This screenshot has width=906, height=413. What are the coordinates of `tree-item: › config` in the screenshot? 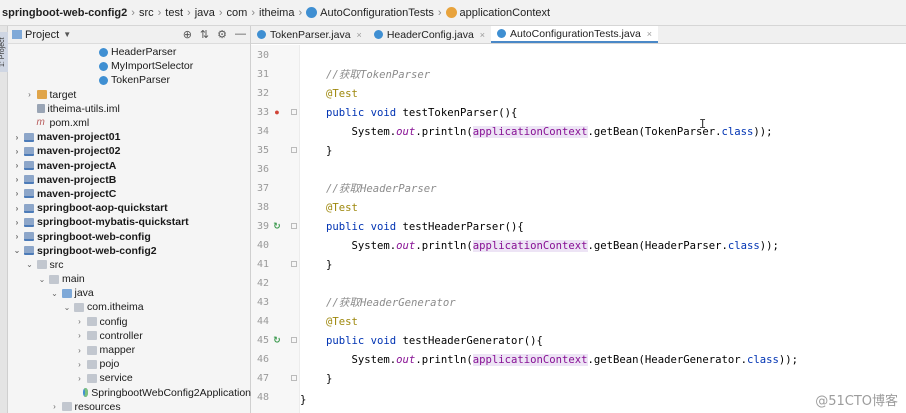 It's located at (129, 322).